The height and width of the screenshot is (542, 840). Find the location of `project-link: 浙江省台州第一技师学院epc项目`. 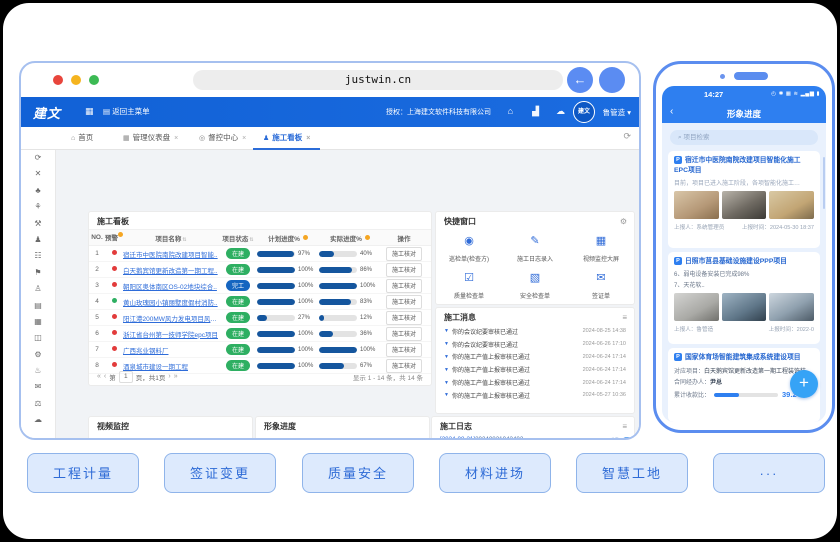

project-link: 浙江省台州第一技师学院epc项目 is located at coordinates (171, 334).